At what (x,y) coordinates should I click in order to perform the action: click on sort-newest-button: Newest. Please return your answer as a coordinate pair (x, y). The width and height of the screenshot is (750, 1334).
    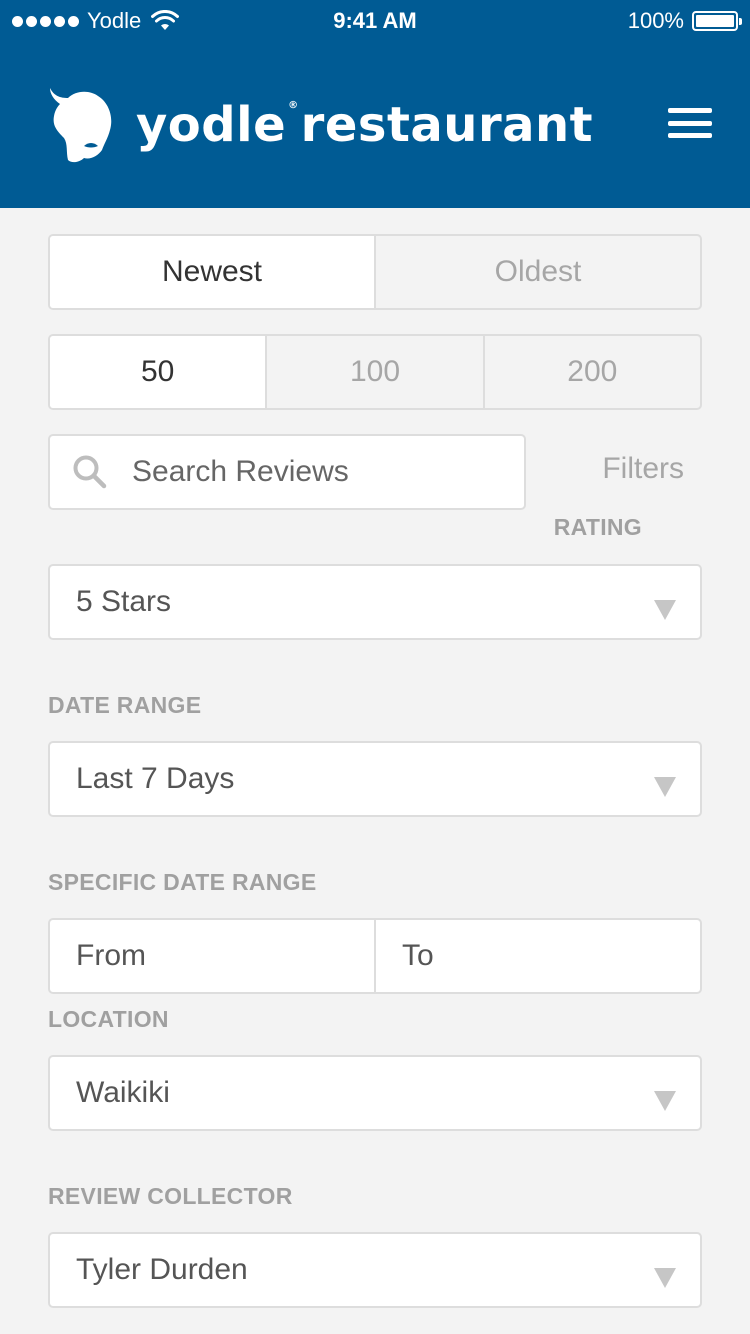
    Looking at the image, I should click on (213, 272).